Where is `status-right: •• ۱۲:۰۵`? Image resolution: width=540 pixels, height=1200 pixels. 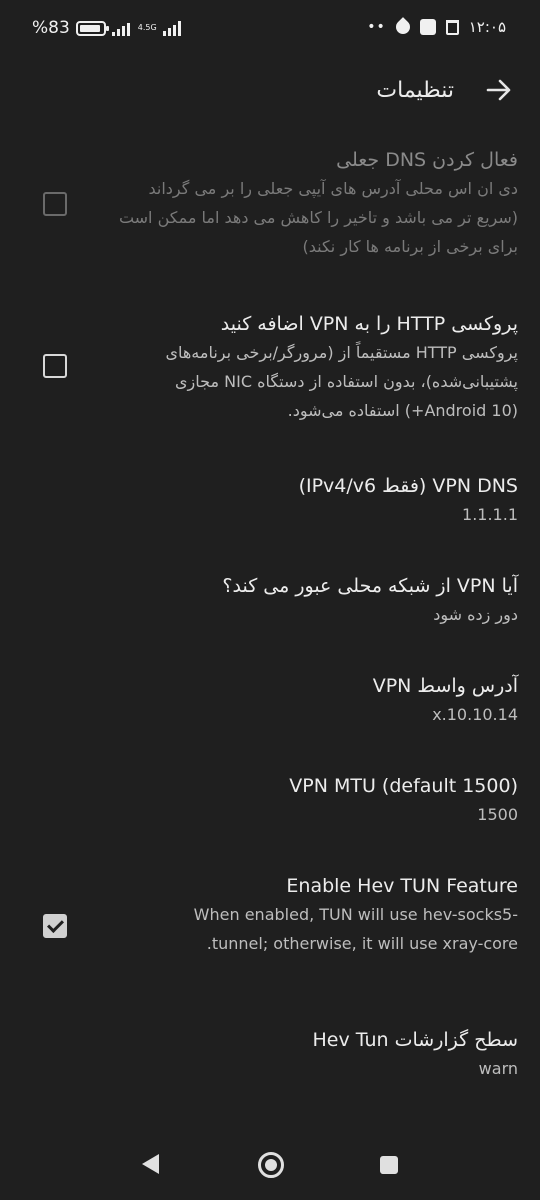 status-right: •• ۱۲:۰۵ is located at coordinates (436, 27).